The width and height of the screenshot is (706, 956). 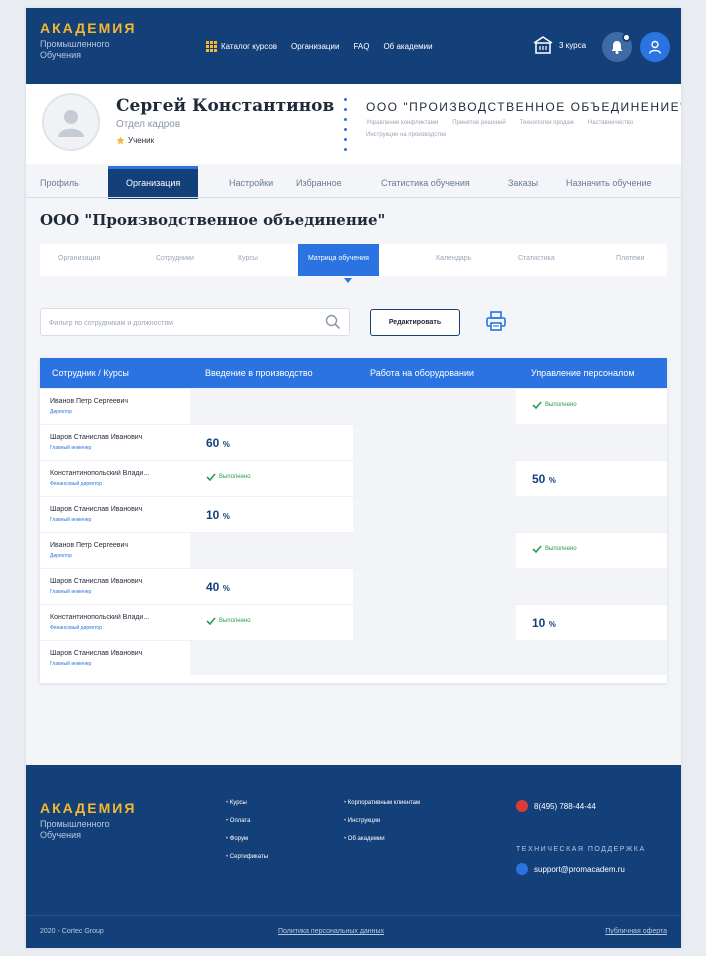 I want to click on column-header-course: Работа на оборудовании, so click(x=422, y=373).